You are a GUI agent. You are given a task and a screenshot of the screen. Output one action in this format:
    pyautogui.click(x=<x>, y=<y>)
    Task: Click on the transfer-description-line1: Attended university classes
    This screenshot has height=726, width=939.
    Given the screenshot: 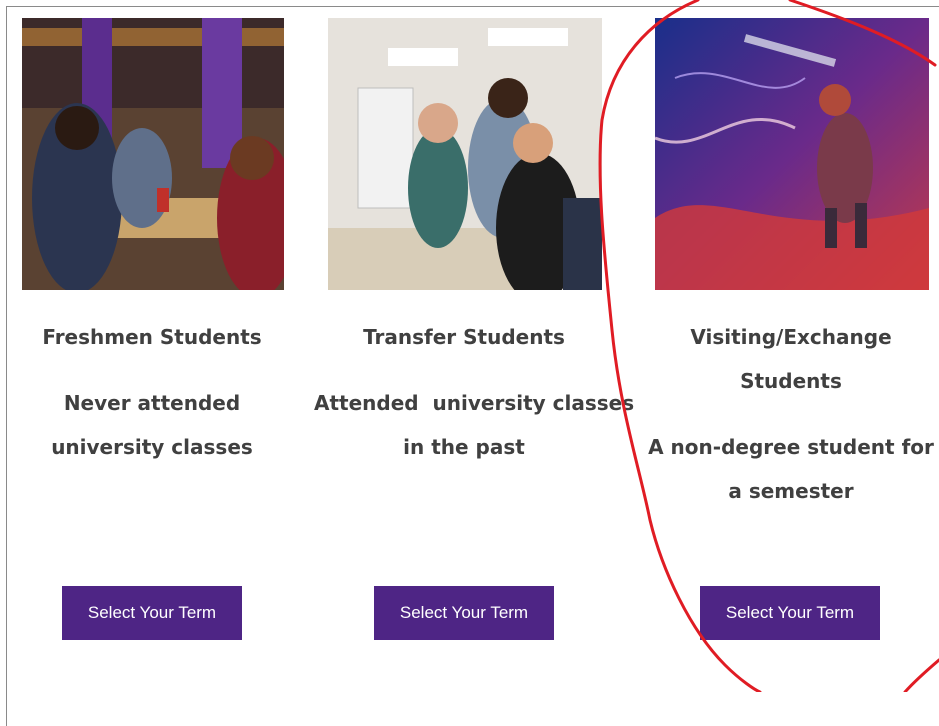 What is the action you would take?
    pyautogui.click(x=474, y=403)
    